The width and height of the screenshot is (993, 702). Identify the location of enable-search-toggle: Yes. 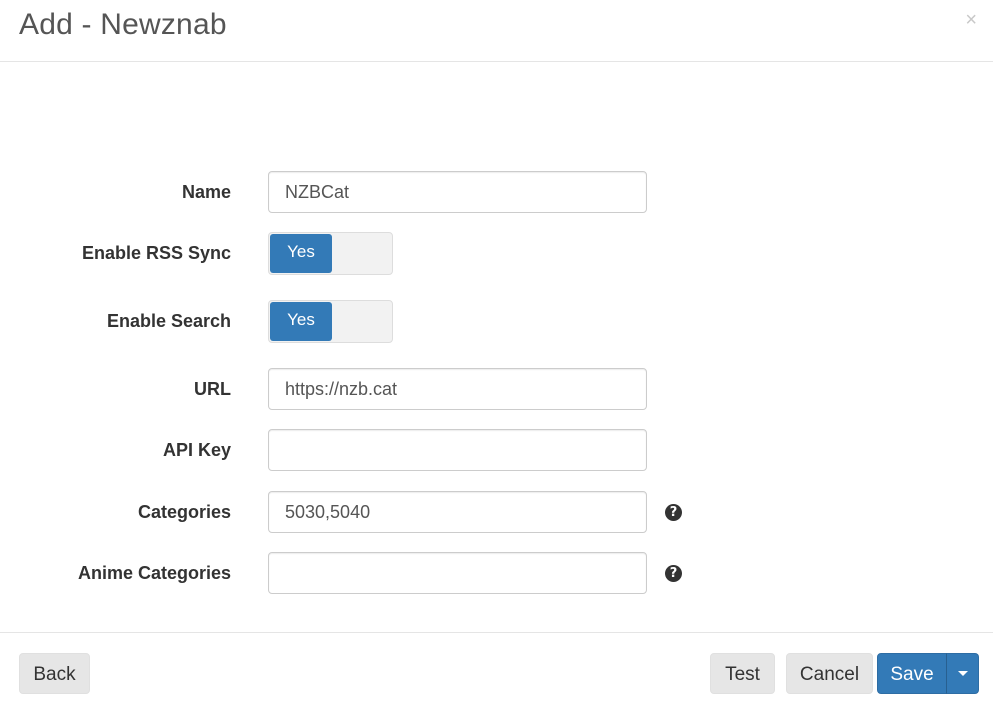
(330, 321).